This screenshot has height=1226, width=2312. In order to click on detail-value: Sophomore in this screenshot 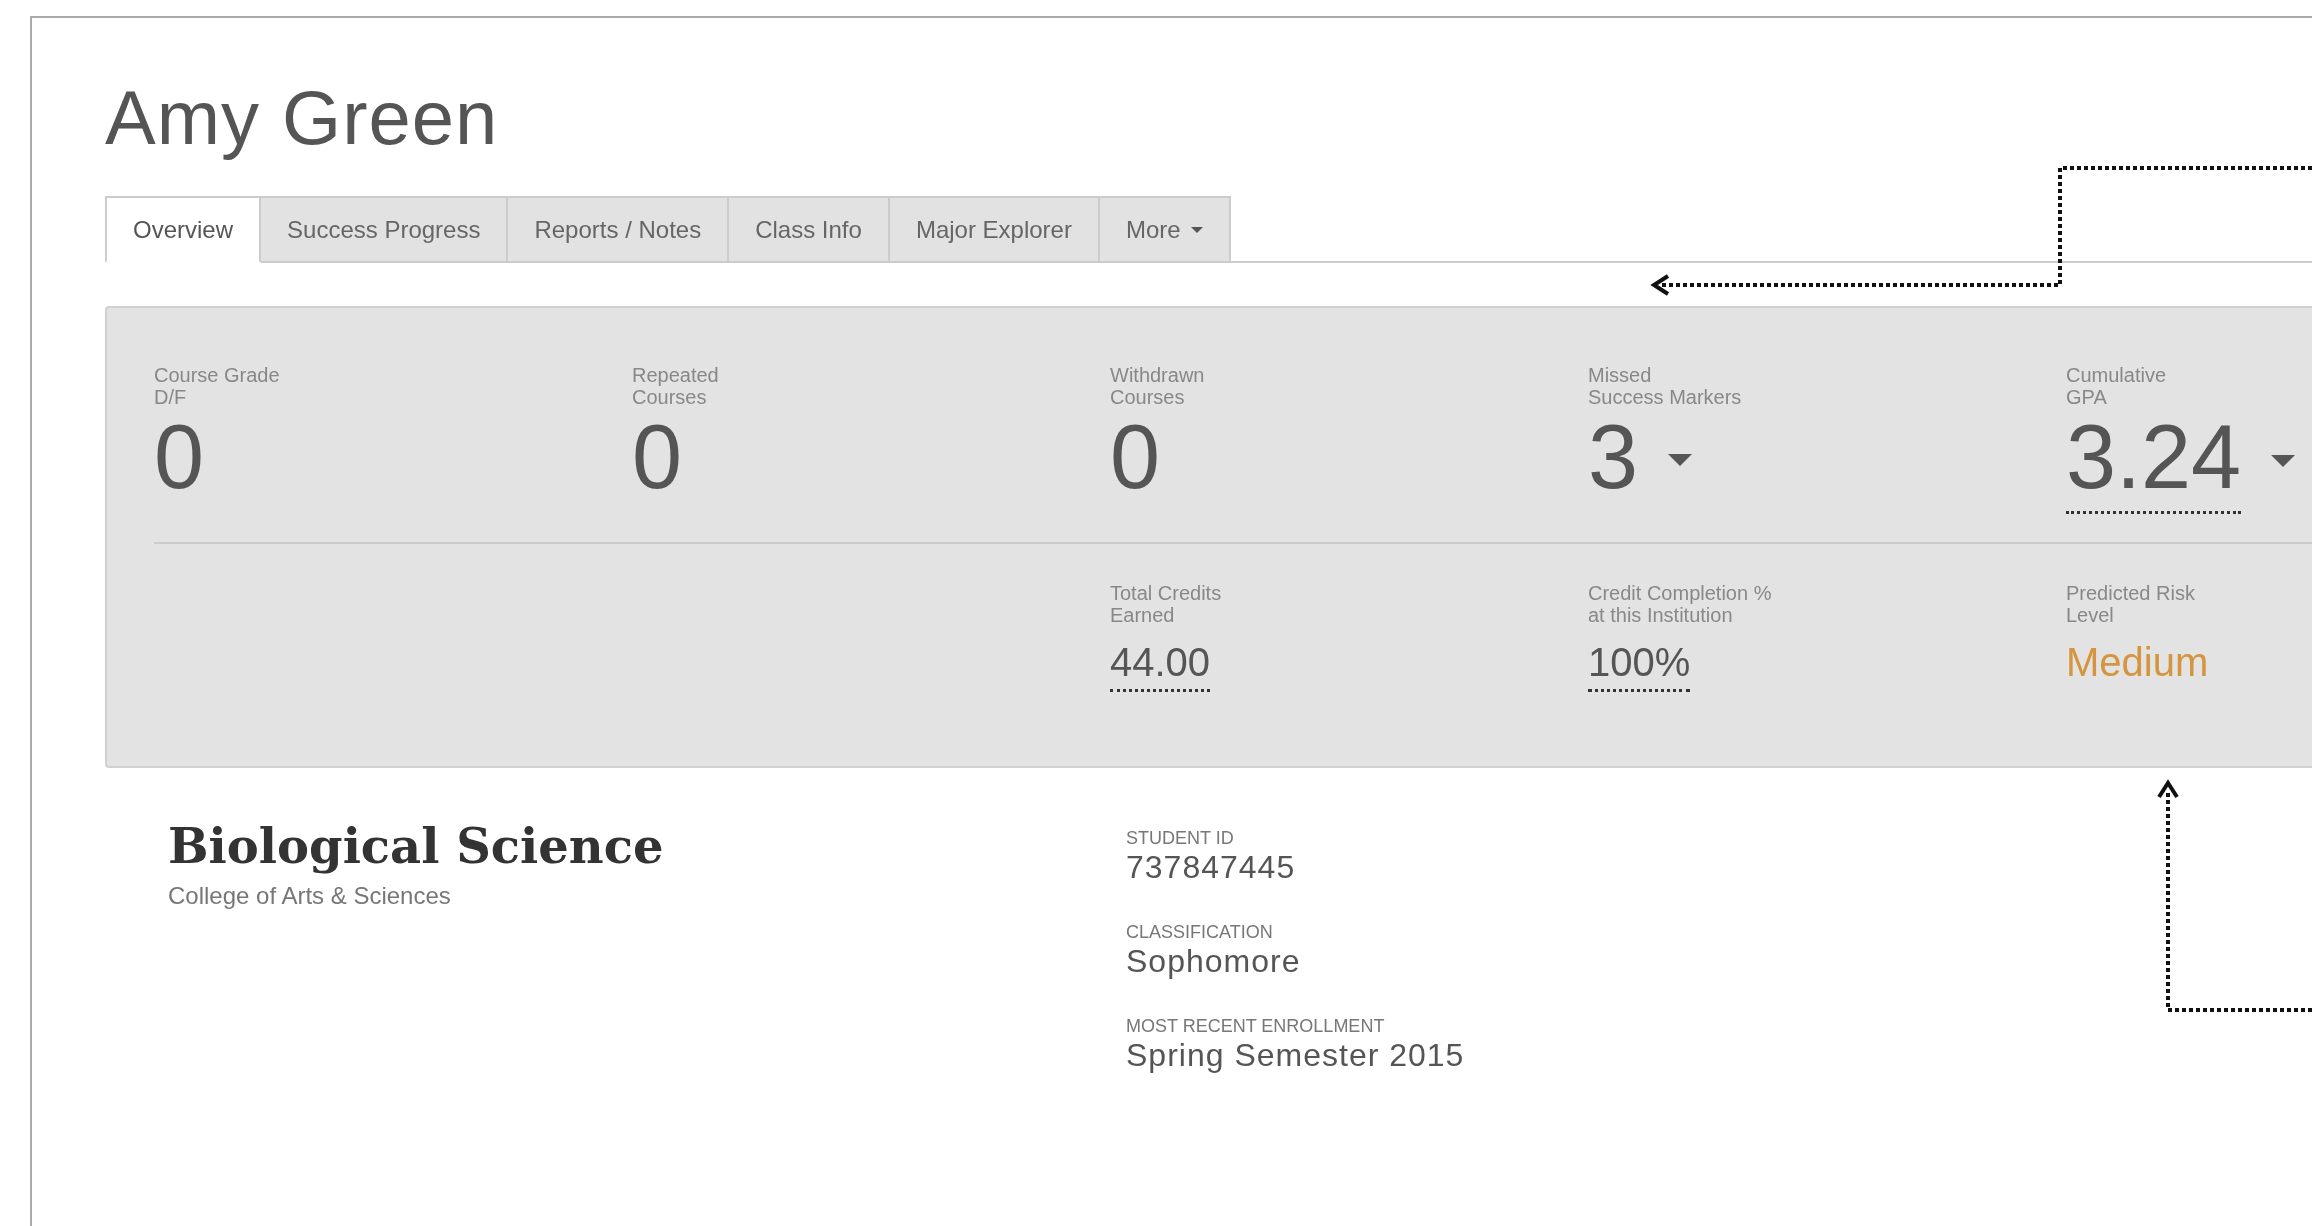, I will do `click(1213, 961)`.